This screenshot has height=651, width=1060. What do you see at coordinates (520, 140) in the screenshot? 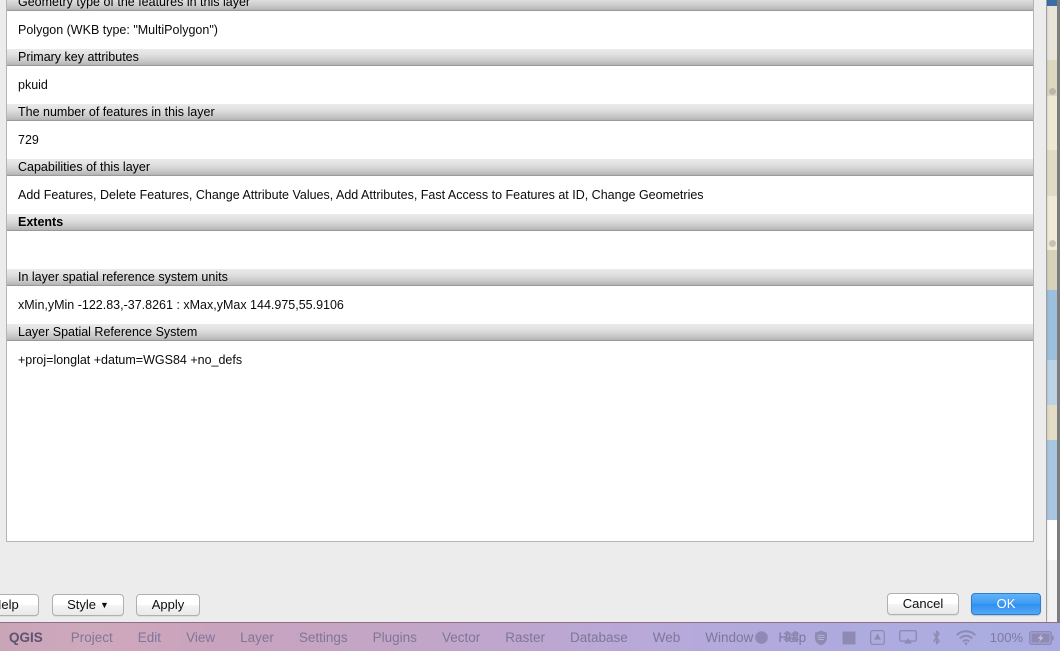
I see `metadata-value: 729` at bounding box center [520, 140].